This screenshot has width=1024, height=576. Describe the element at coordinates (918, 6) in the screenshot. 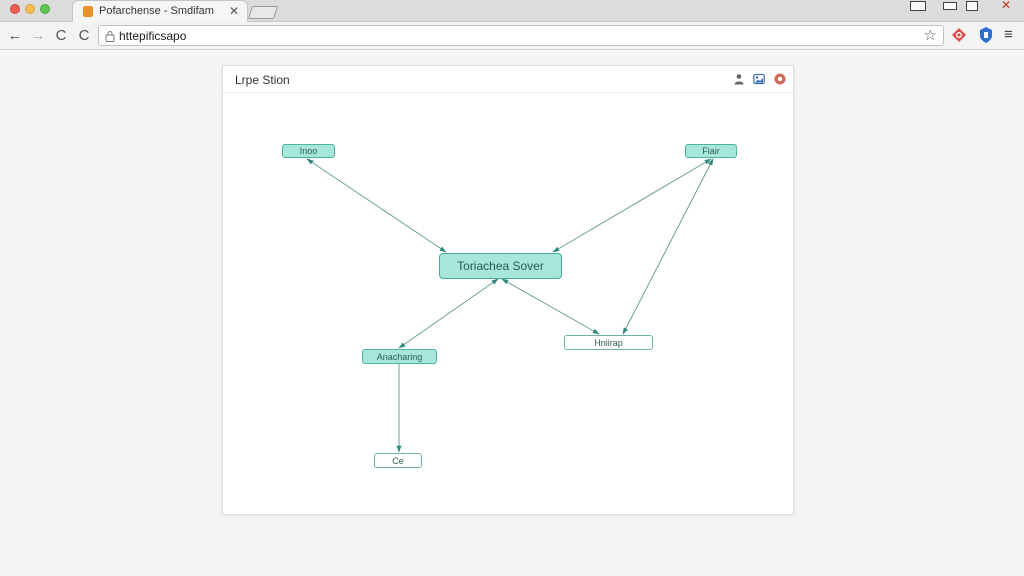

I see `window-tile-icon` at that location.